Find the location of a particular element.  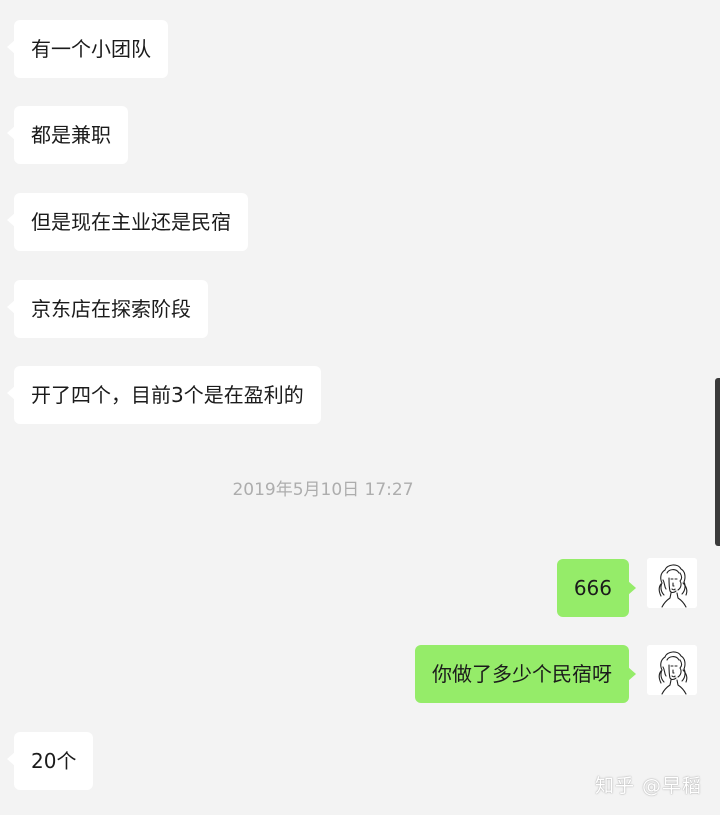

message-text: 你做了多少个民宿呀 is located at coordinates (522, 674).